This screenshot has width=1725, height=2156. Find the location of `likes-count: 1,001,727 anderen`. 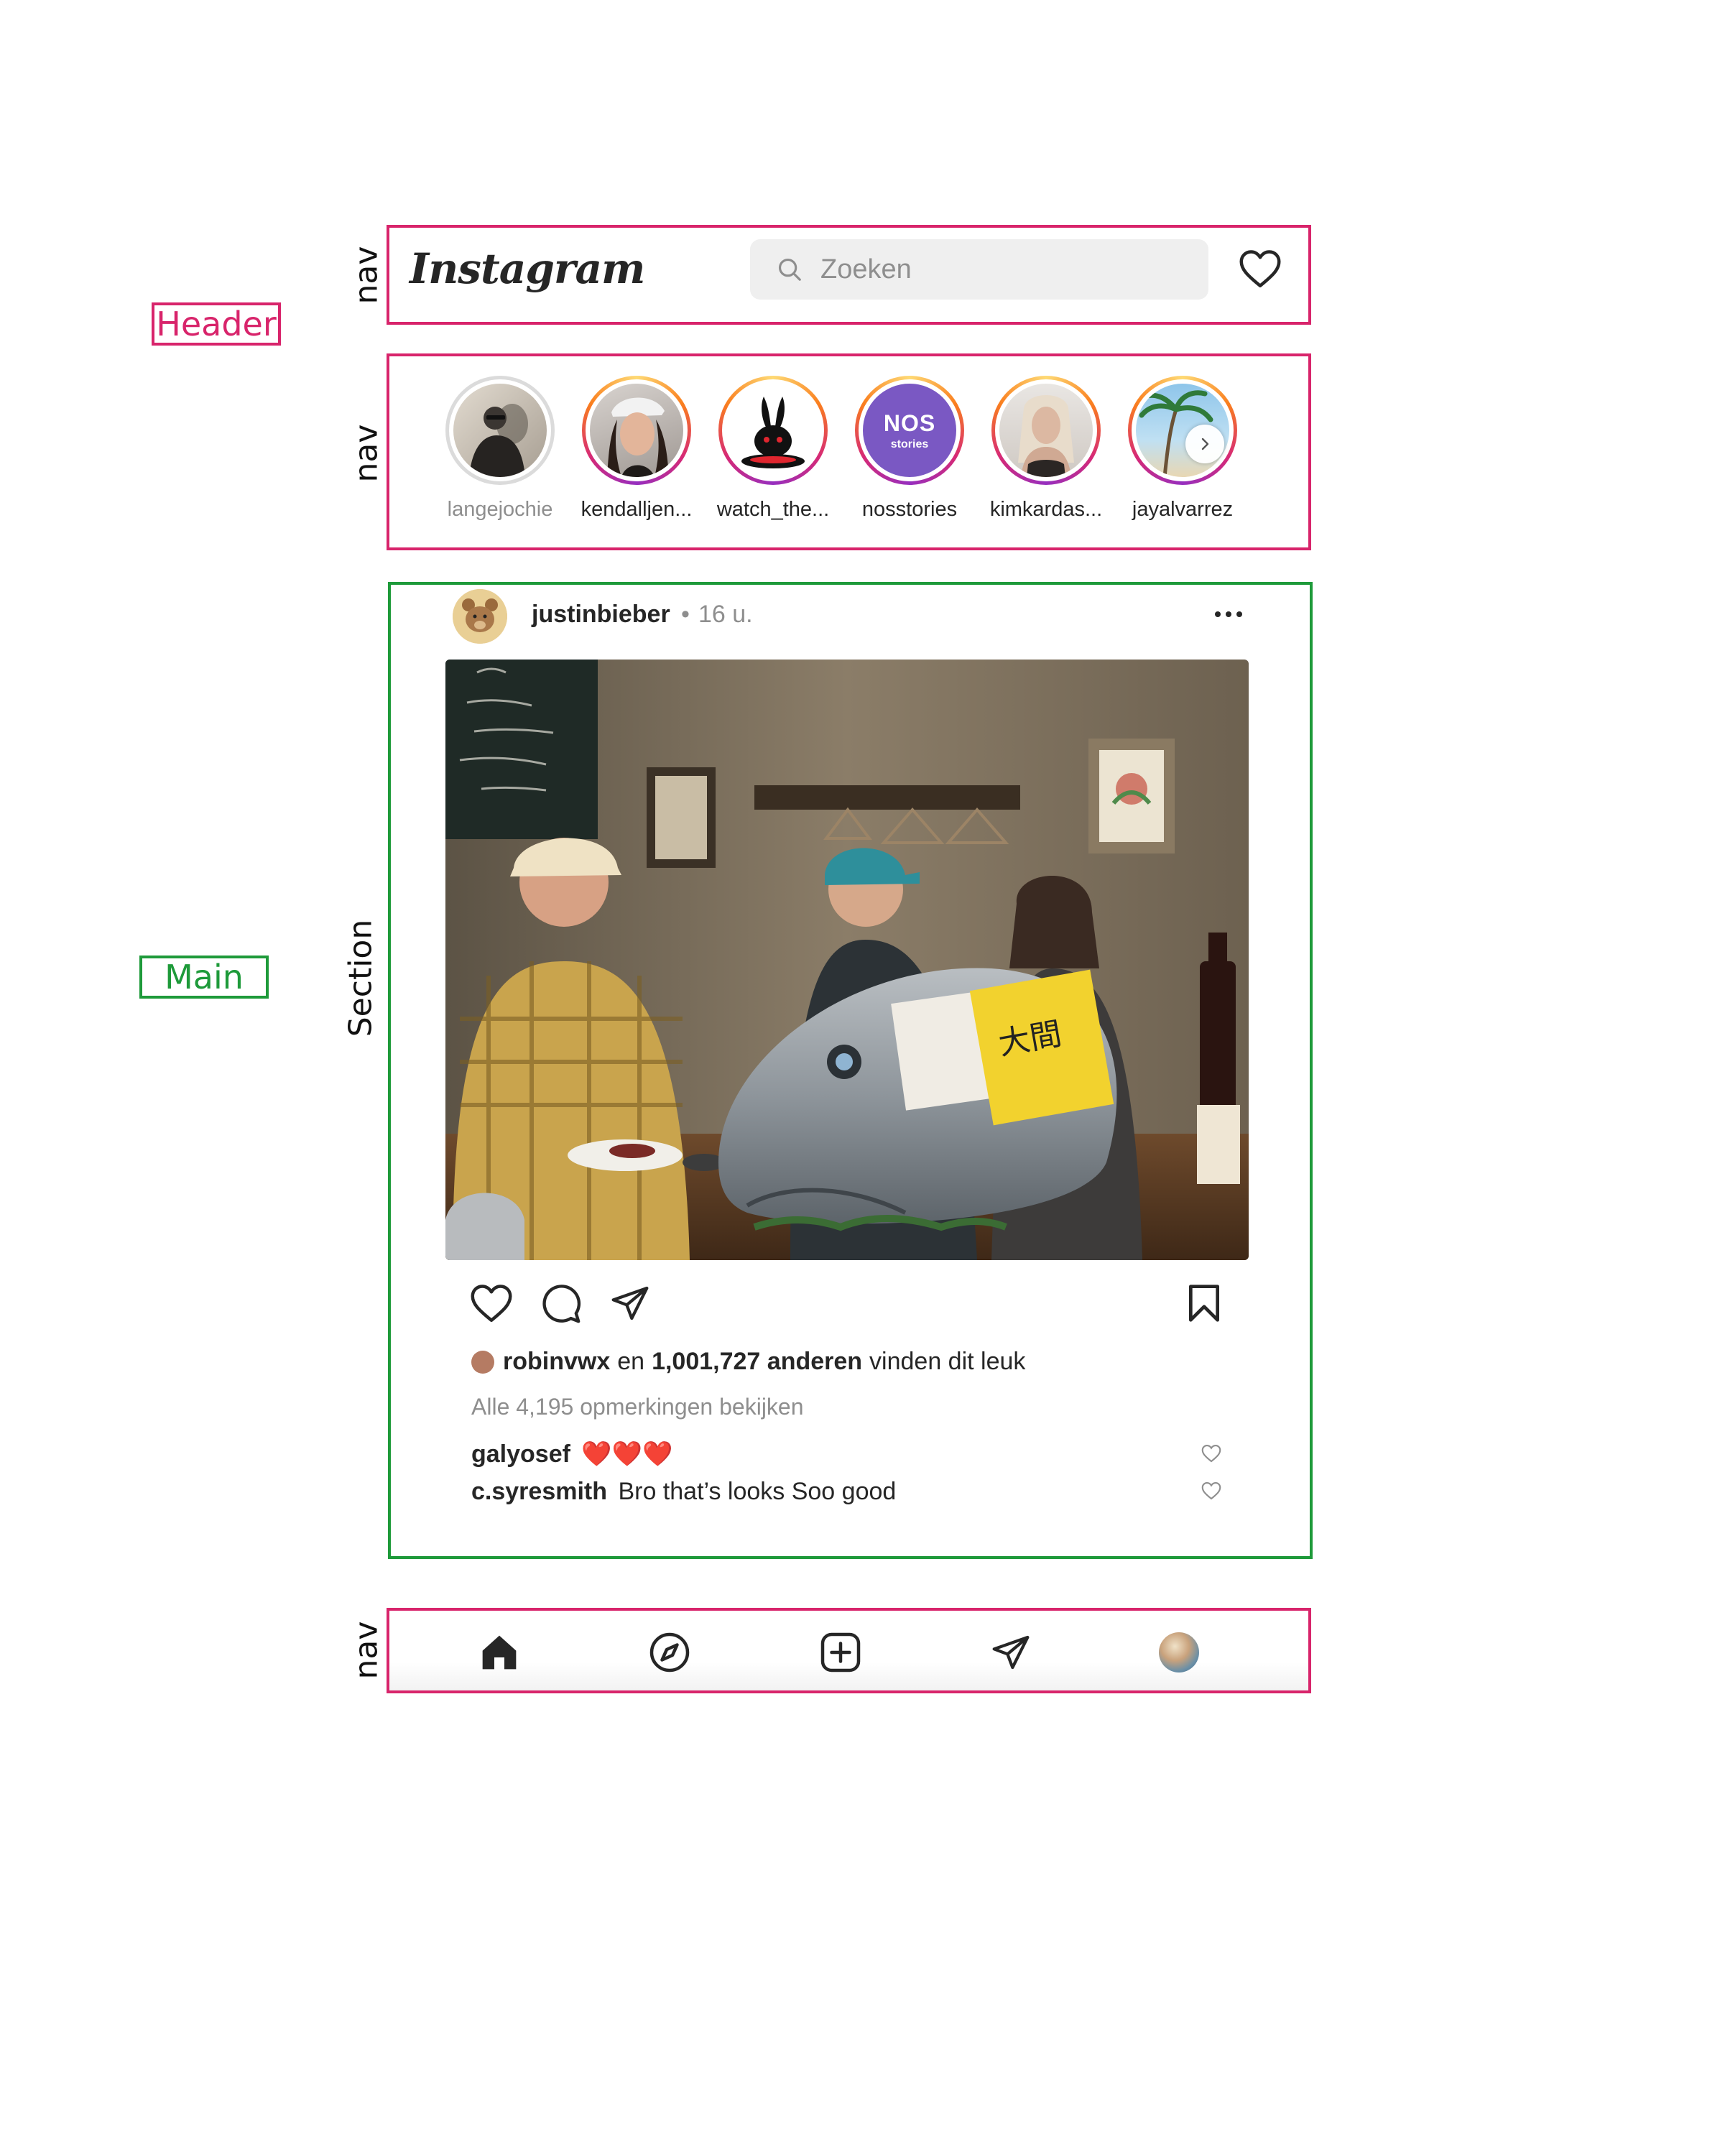

likes-count: 1,001,727 anderen is located at coordinates (757, 1362).